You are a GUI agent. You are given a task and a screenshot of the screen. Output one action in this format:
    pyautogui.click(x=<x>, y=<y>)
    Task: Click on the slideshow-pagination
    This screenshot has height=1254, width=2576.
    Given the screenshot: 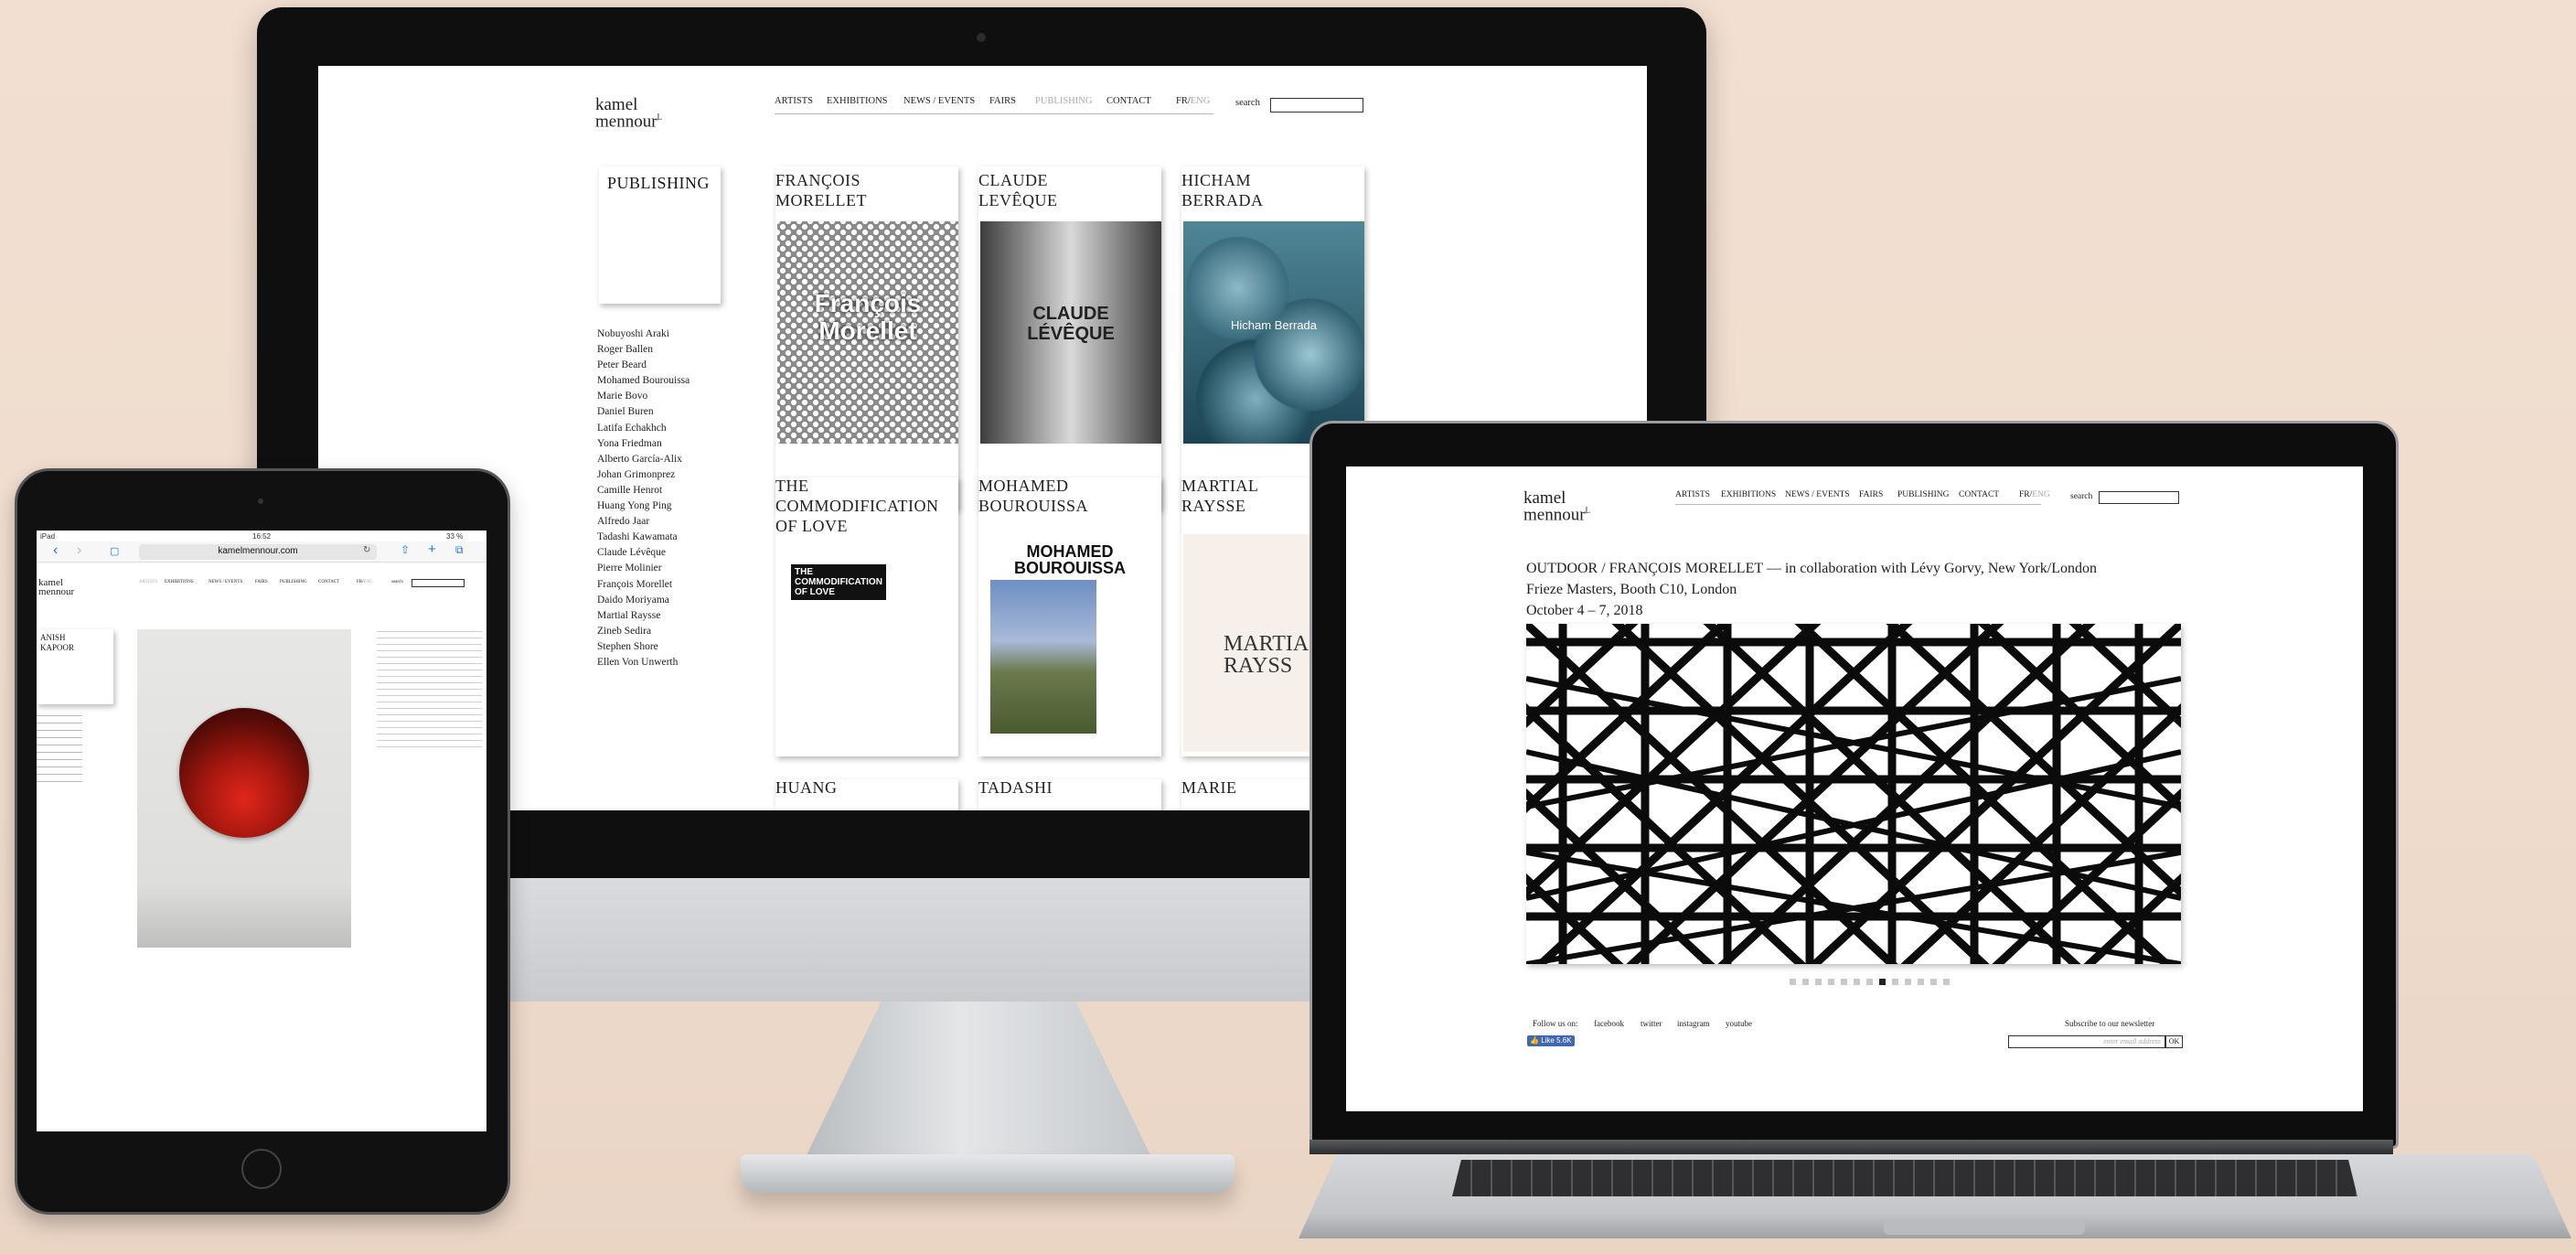 What is the action you would take?
    pyautogui.click(x=1881, y=982)
    